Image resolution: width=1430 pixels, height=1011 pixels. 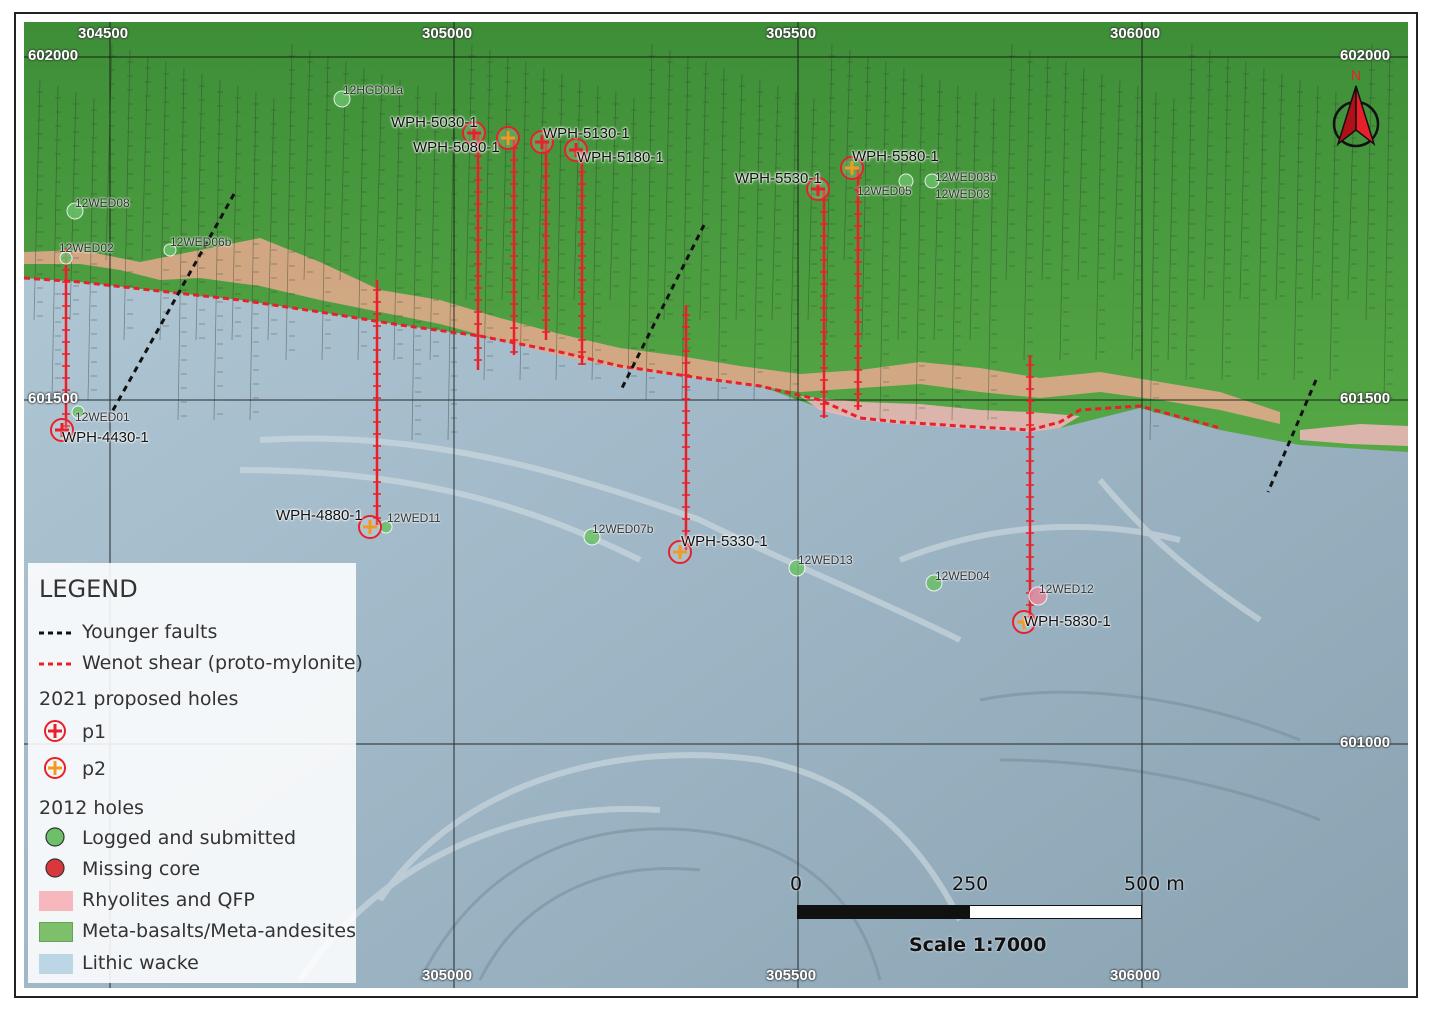 What do you see at coordinates (884, 191) in the screenshot?
I see `old-hole-label-12WED05: 12WED05` at bounding box center [884, 191].